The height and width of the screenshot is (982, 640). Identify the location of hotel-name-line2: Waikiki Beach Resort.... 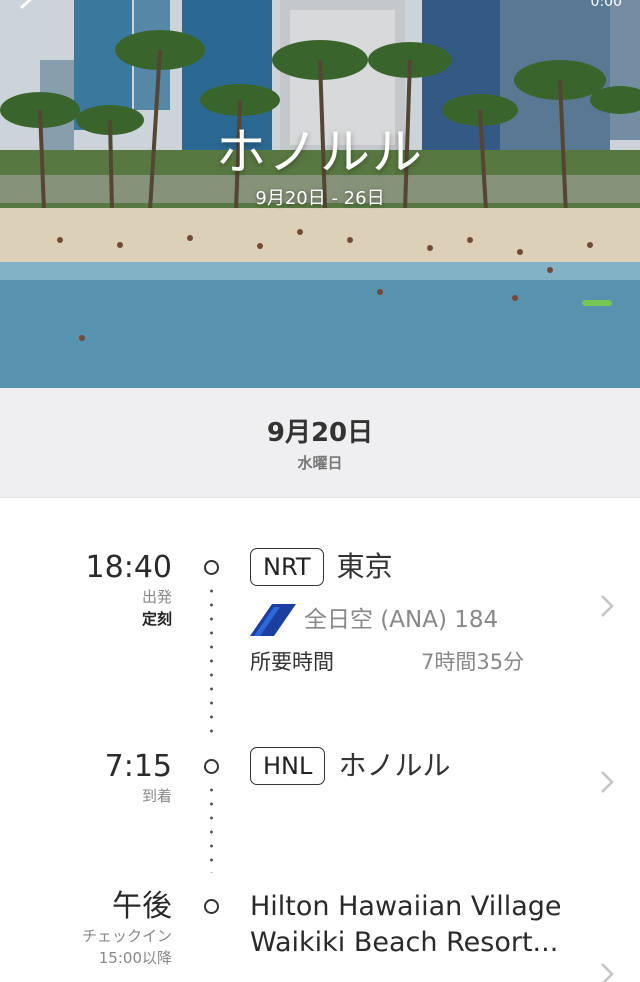
(404, 942).